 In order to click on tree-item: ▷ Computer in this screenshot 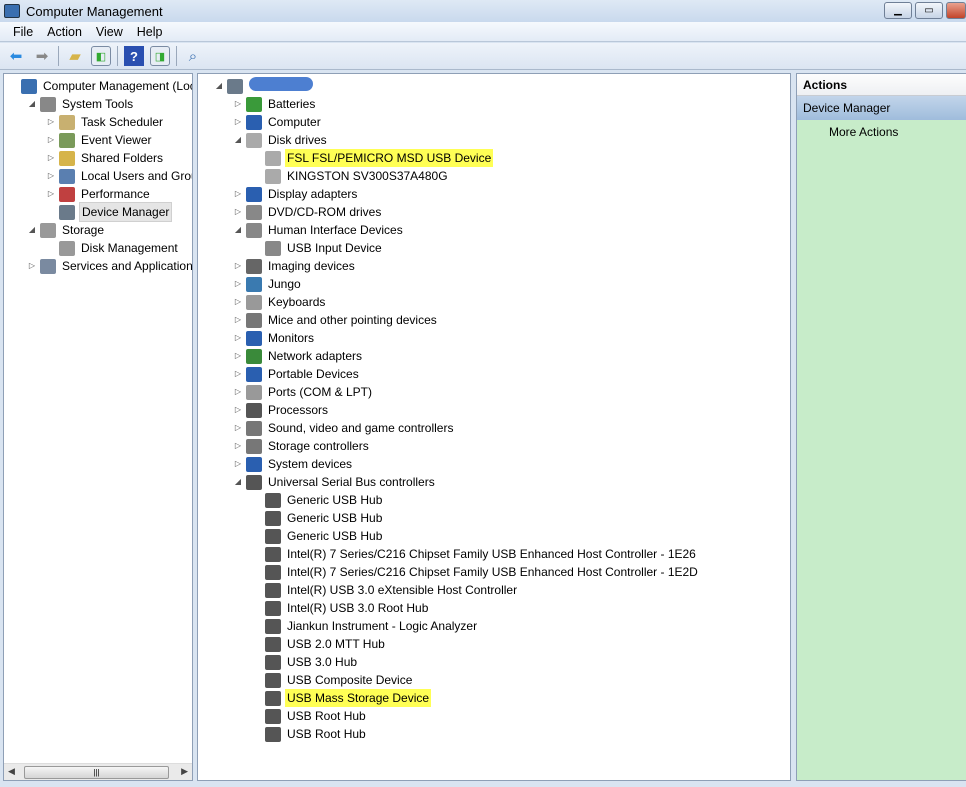, I will do `click(278, 122)`.